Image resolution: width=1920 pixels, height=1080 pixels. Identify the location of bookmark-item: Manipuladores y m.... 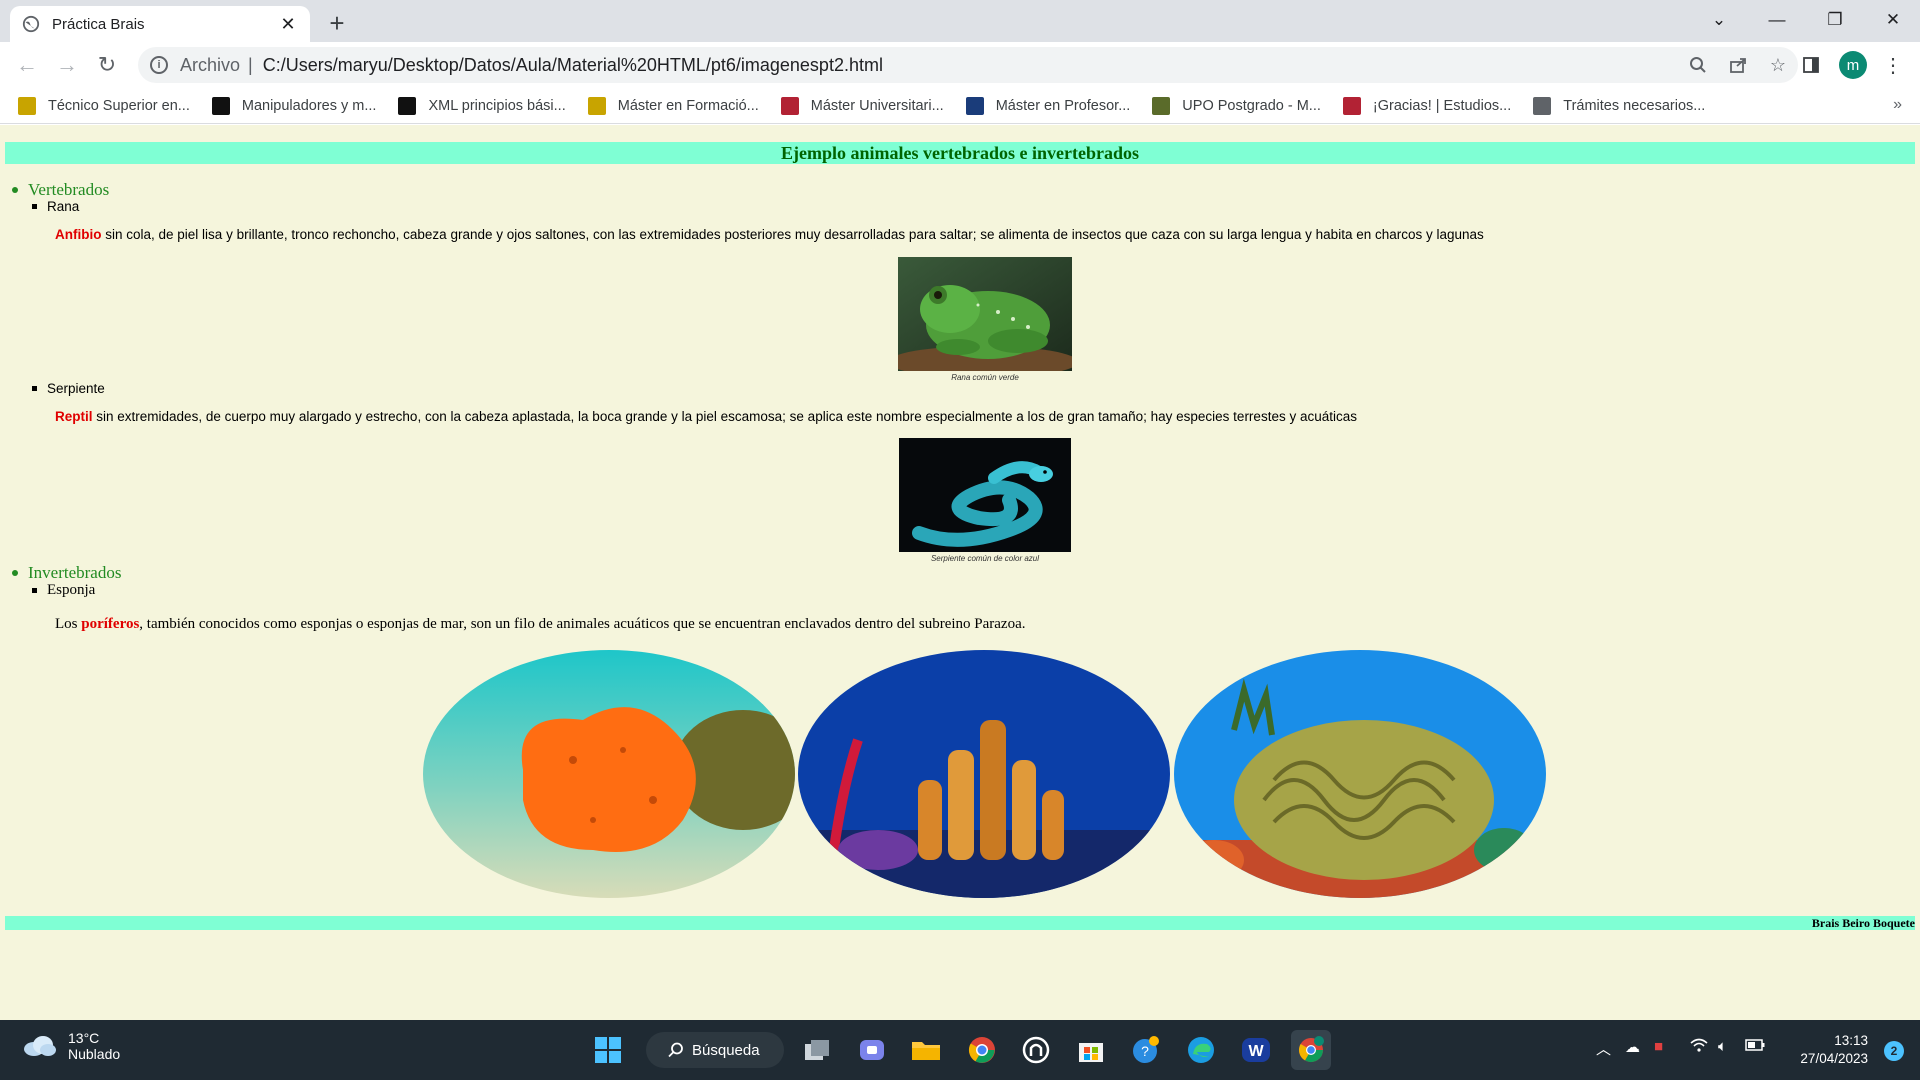
(294, 105).